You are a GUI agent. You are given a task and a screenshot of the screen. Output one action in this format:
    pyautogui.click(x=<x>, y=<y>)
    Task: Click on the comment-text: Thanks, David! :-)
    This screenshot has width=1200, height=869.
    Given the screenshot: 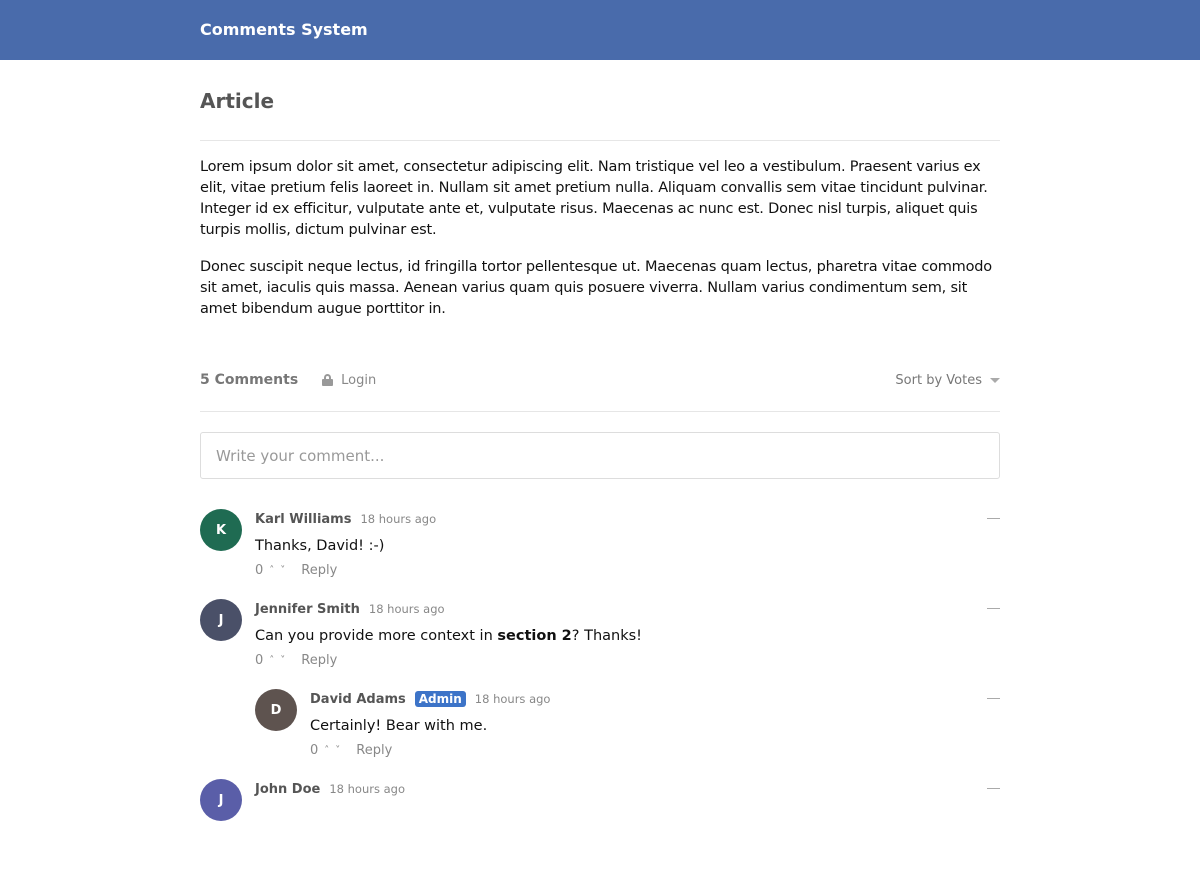 What is the action you would take?
    pyautogui.click(x=627, y=546)
    